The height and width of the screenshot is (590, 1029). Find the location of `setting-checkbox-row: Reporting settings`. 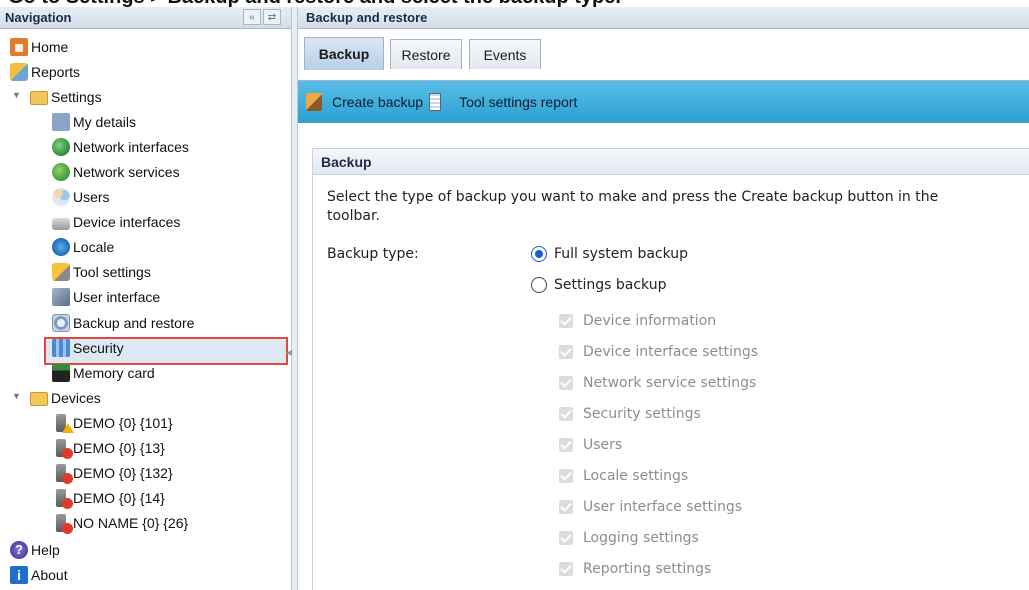

setting-checkbox-row: Reporting settings is located at coordinates (635, 569).